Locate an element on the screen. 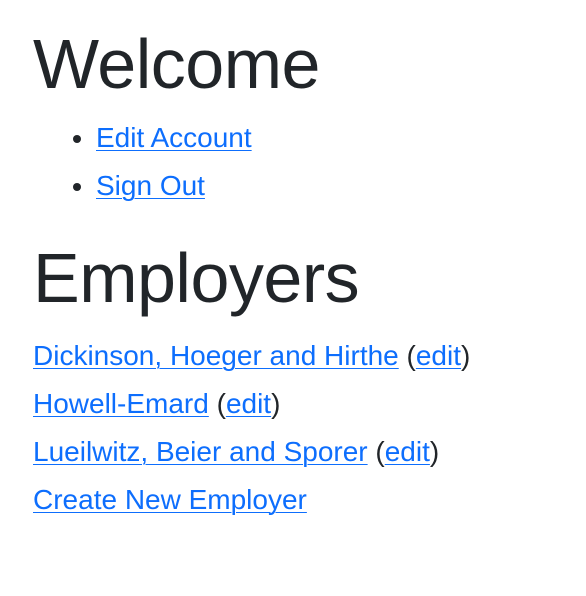 The height and width of the screenshot is (596, 586). welcome-heading: Welcome is located at coordinates (176, 64).